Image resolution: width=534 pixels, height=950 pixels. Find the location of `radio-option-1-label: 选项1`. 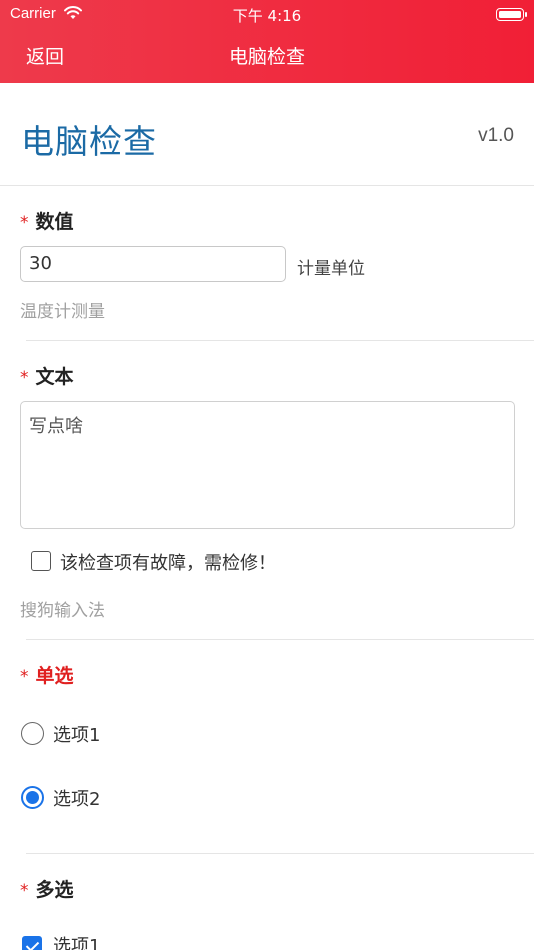

radio-option-1-label: 选项1 is located at coordinates (76, 734).